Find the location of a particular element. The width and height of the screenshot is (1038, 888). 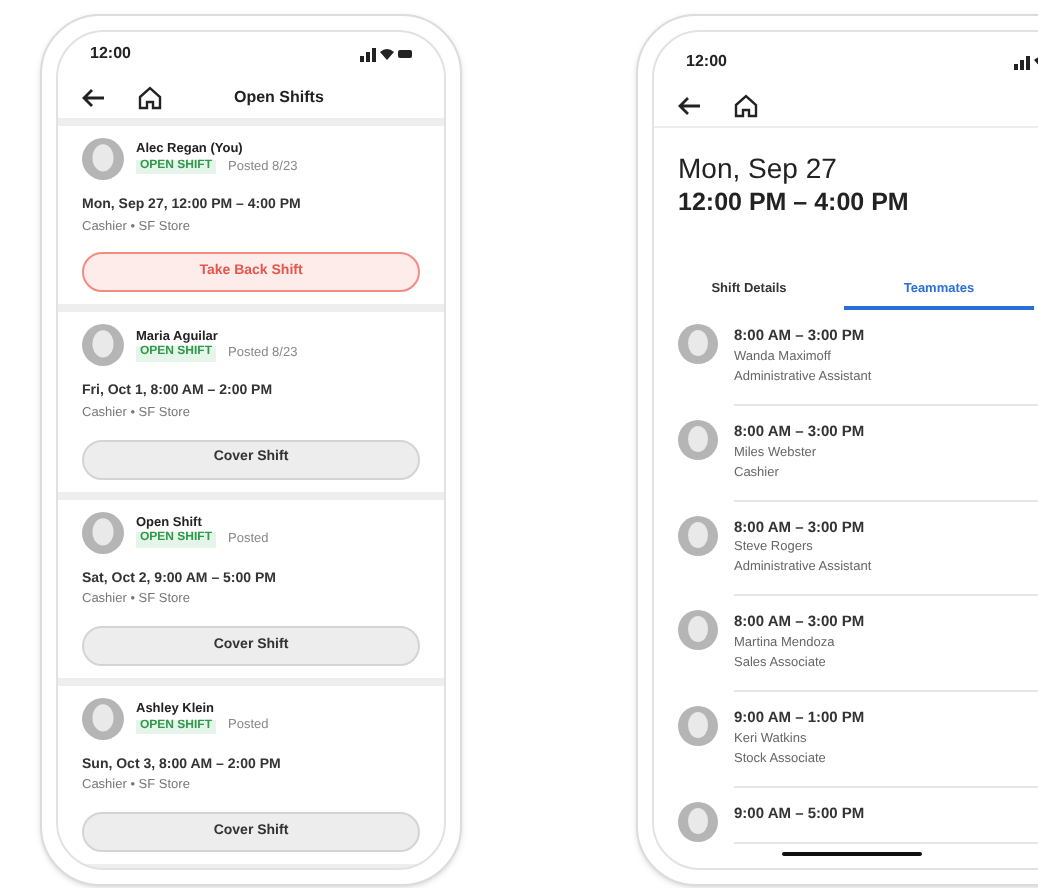

status-icons is located at coordinates (386, 54).